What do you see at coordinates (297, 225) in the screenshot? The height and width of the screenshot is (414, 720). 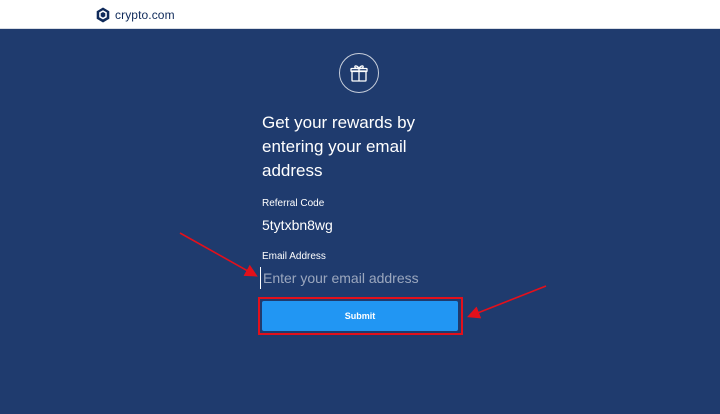 I see `referral-code-value: 5tytxbn8wg` at bounding box center [297, 225].